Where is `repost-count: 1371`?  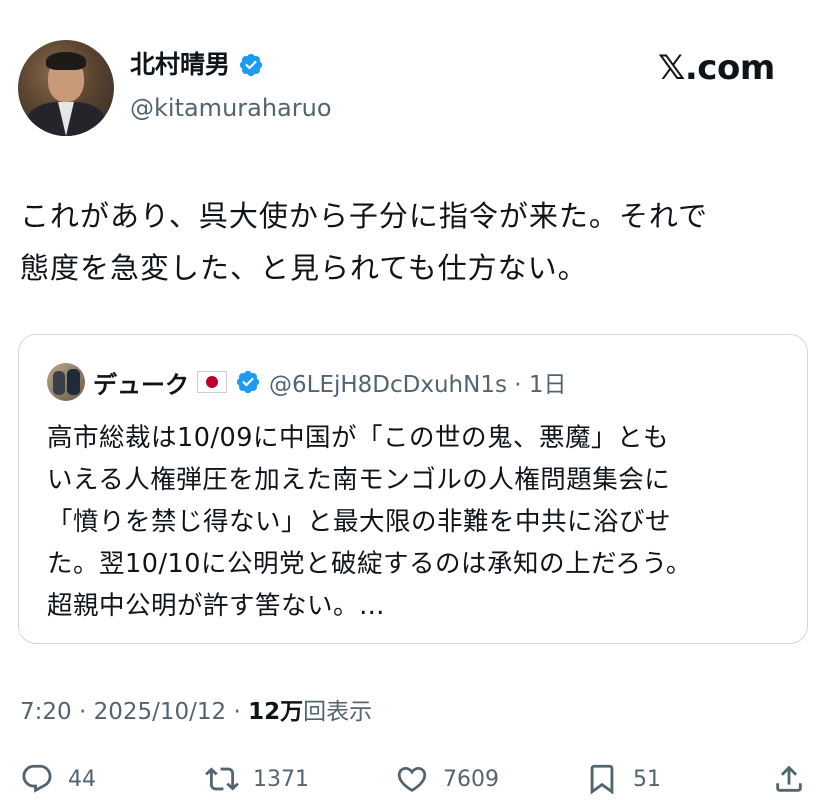 repost-count: 1371 is located at coordinates (281, 779).